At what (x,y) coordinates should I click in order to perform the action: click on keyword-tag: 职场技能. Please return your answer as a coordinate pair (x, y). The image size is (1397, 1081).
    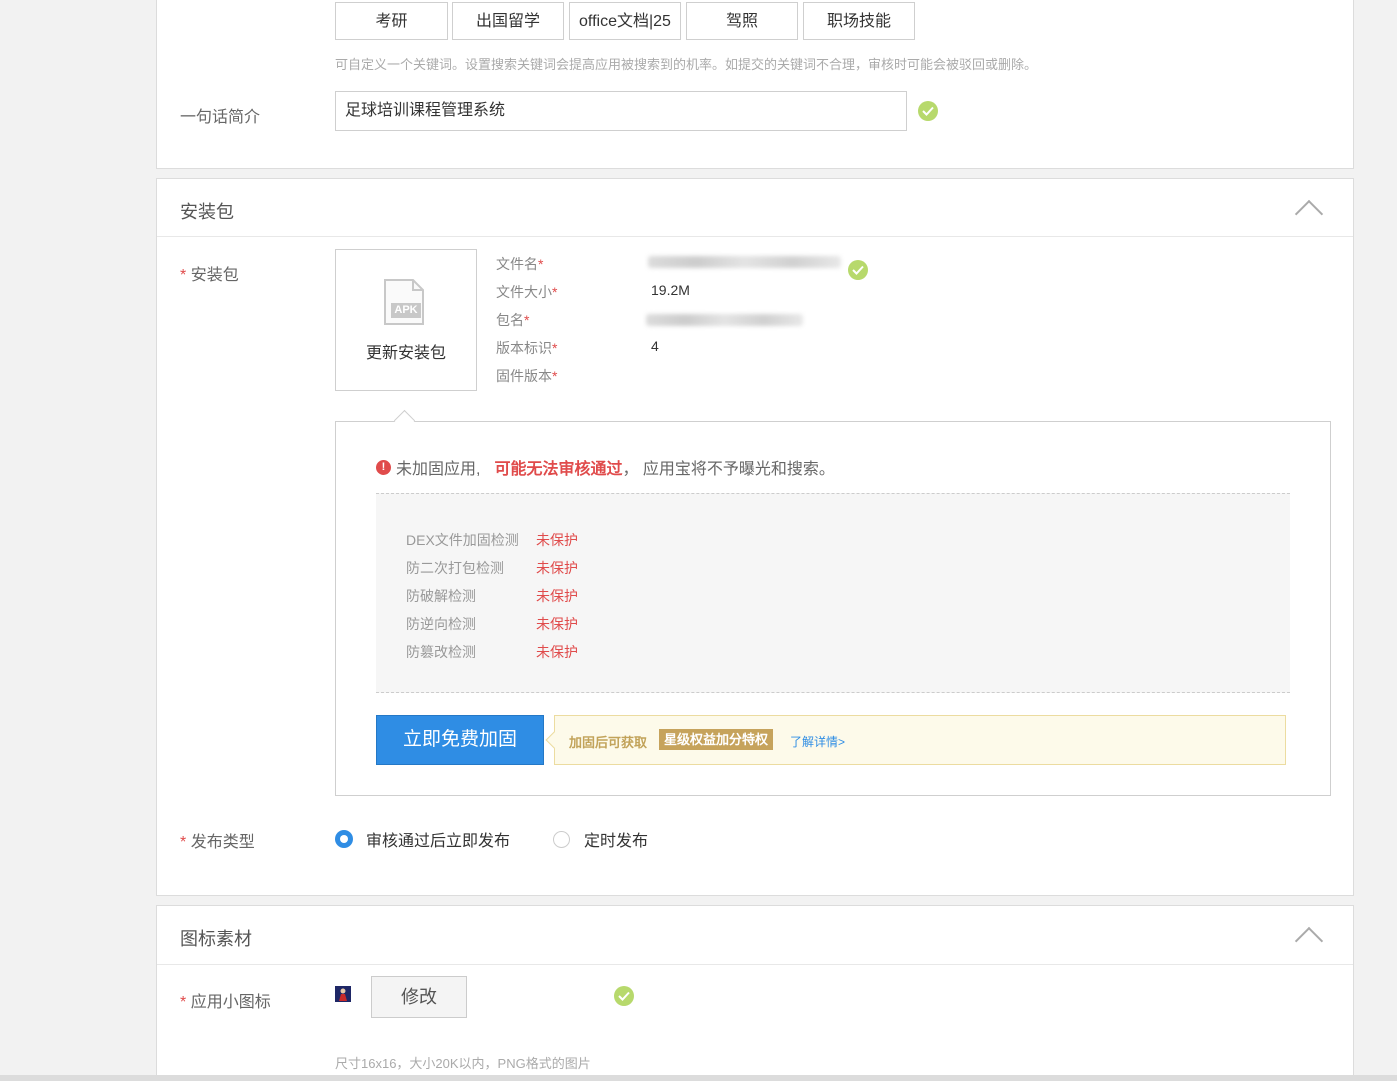
    Looking at the image, I should click on (859, 21).